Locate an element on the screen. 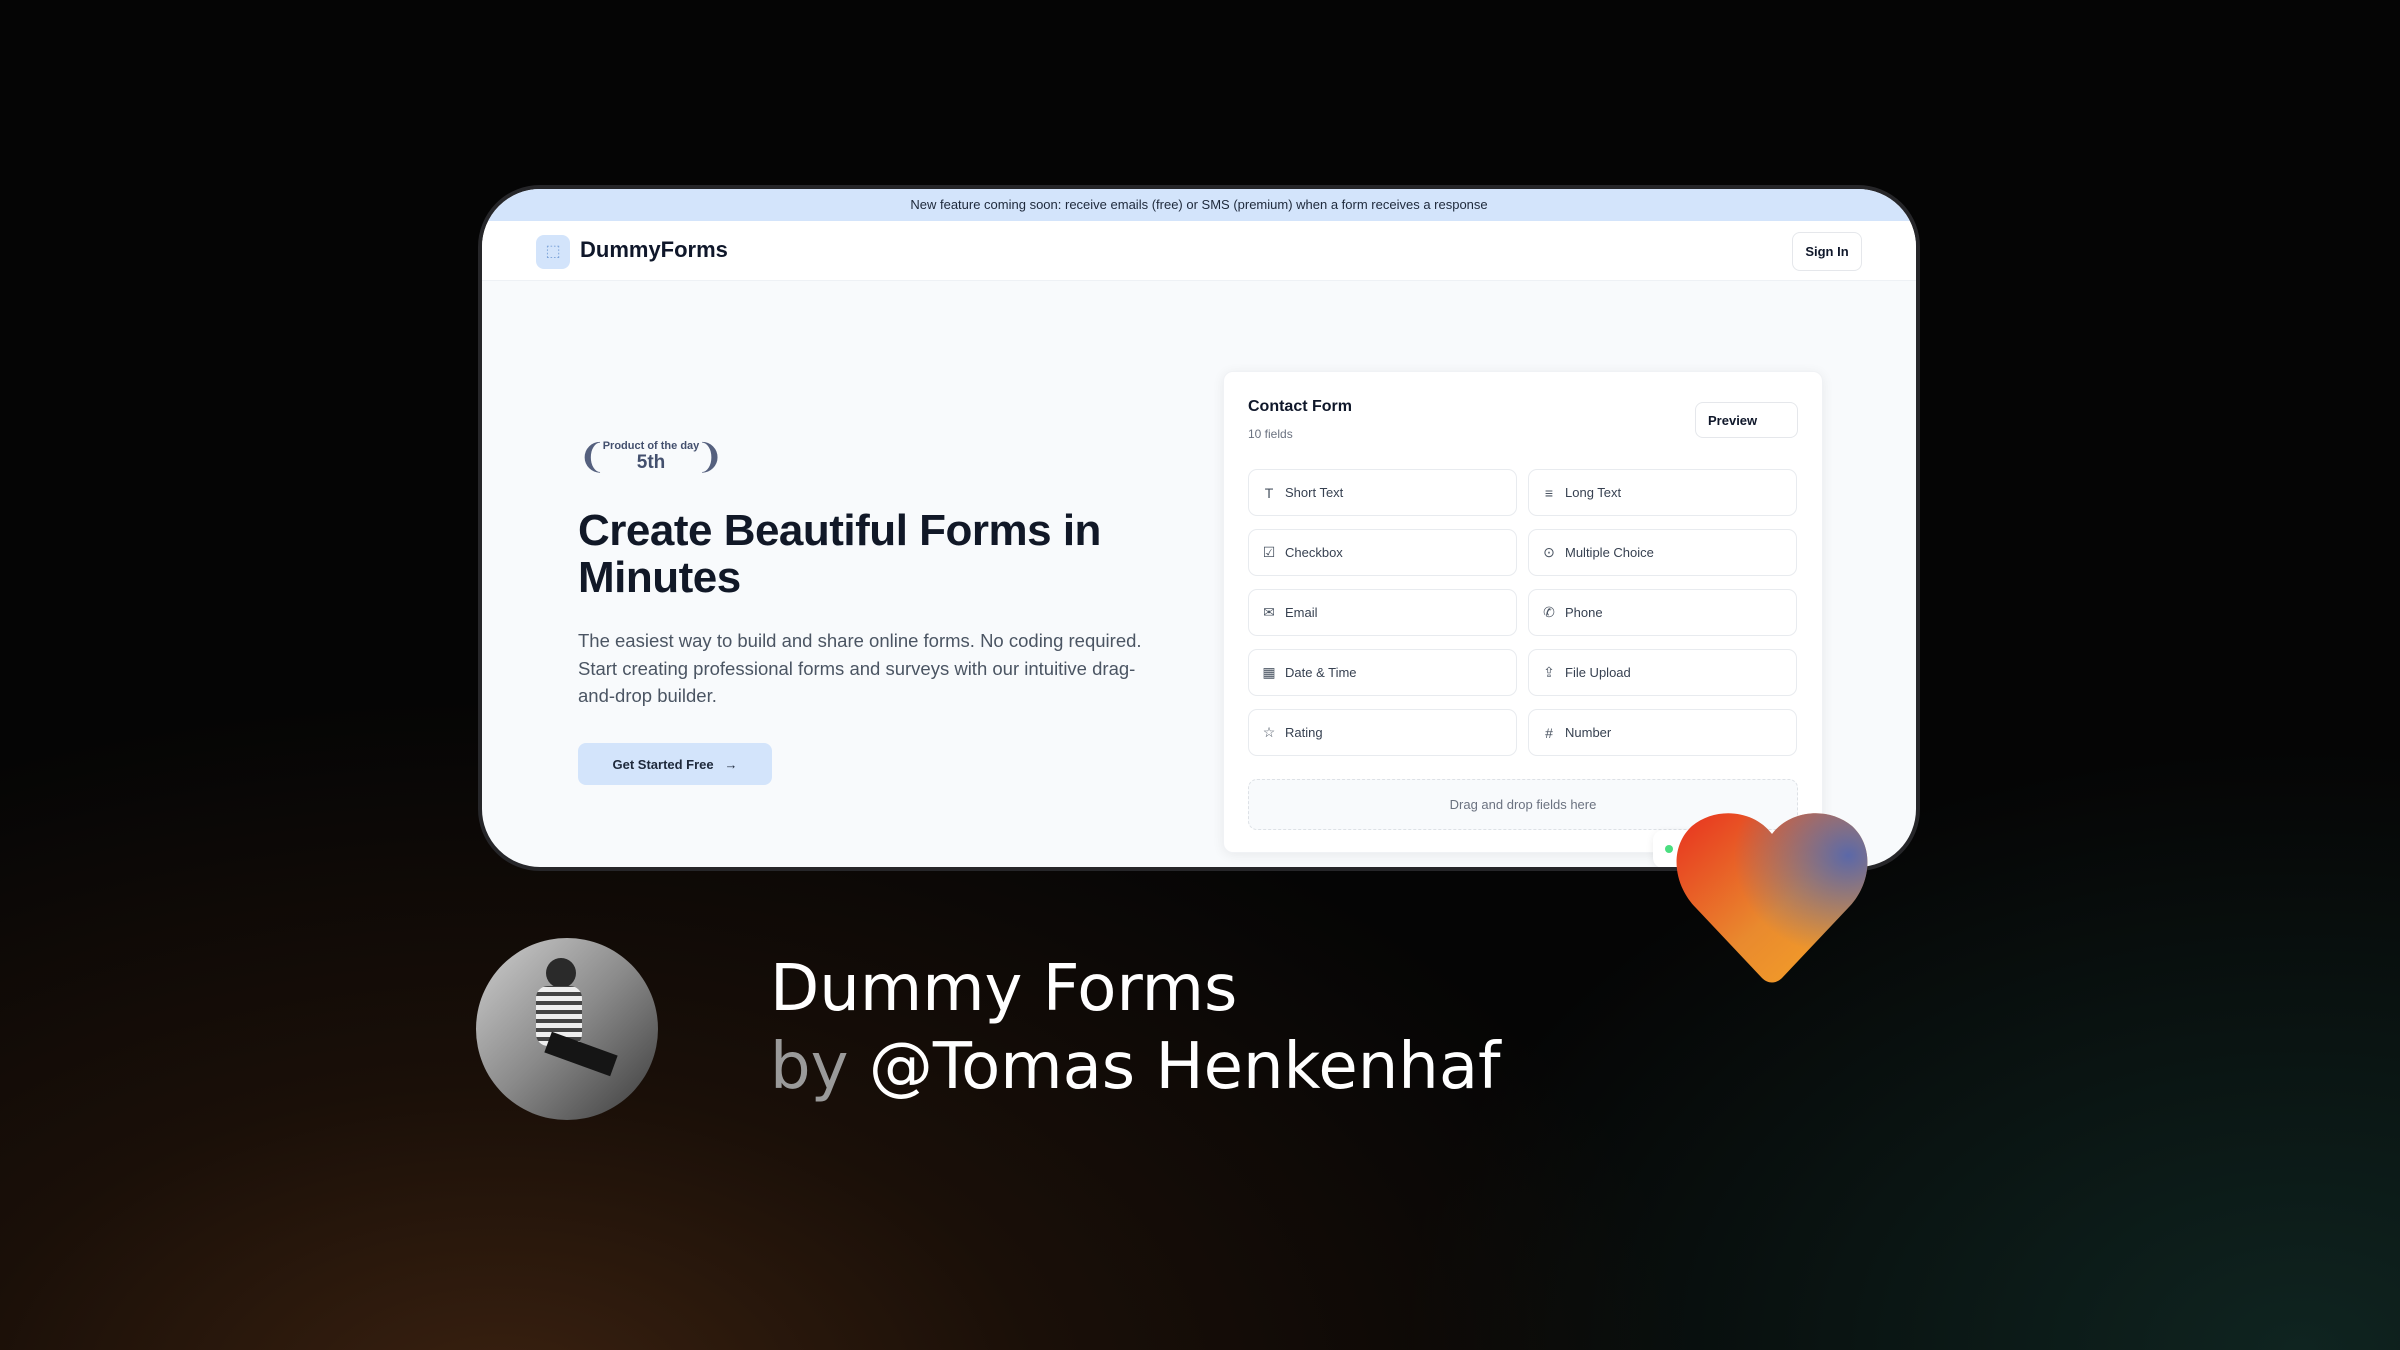  status-dot is located at coordinates (1669, 849).